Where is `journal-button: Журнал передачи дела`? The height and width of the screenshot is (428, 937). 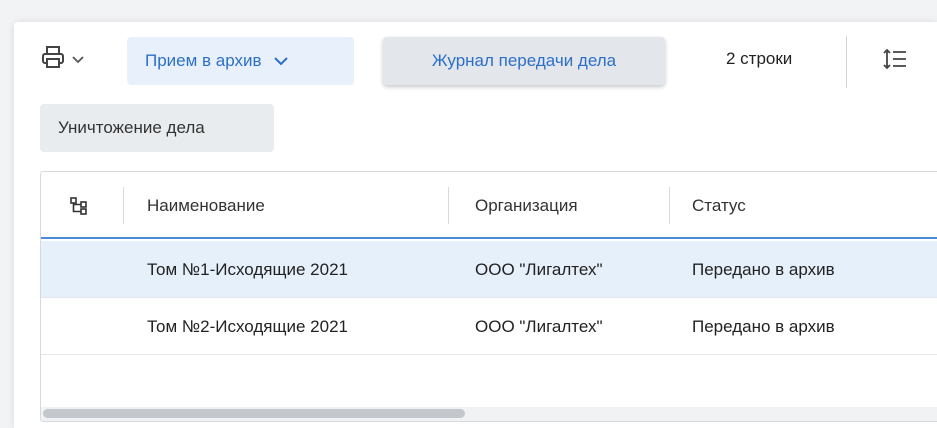
journal-button: Журнал передачи дела is located at coordinates (524, 61).